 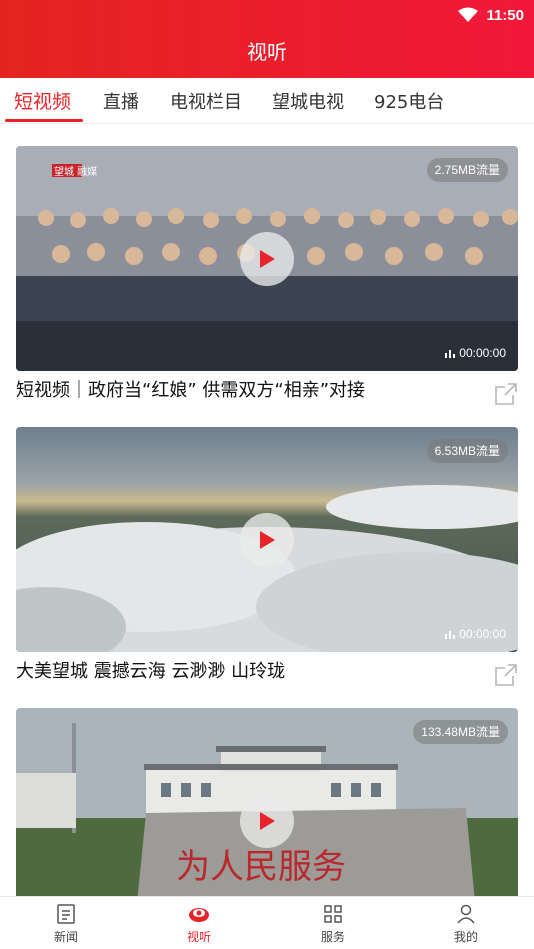 What do you see at coordinates (206, 101) in the screenshot?
I see `tab-tv-programs: 电视栏目` at bounding box center [206, 101].